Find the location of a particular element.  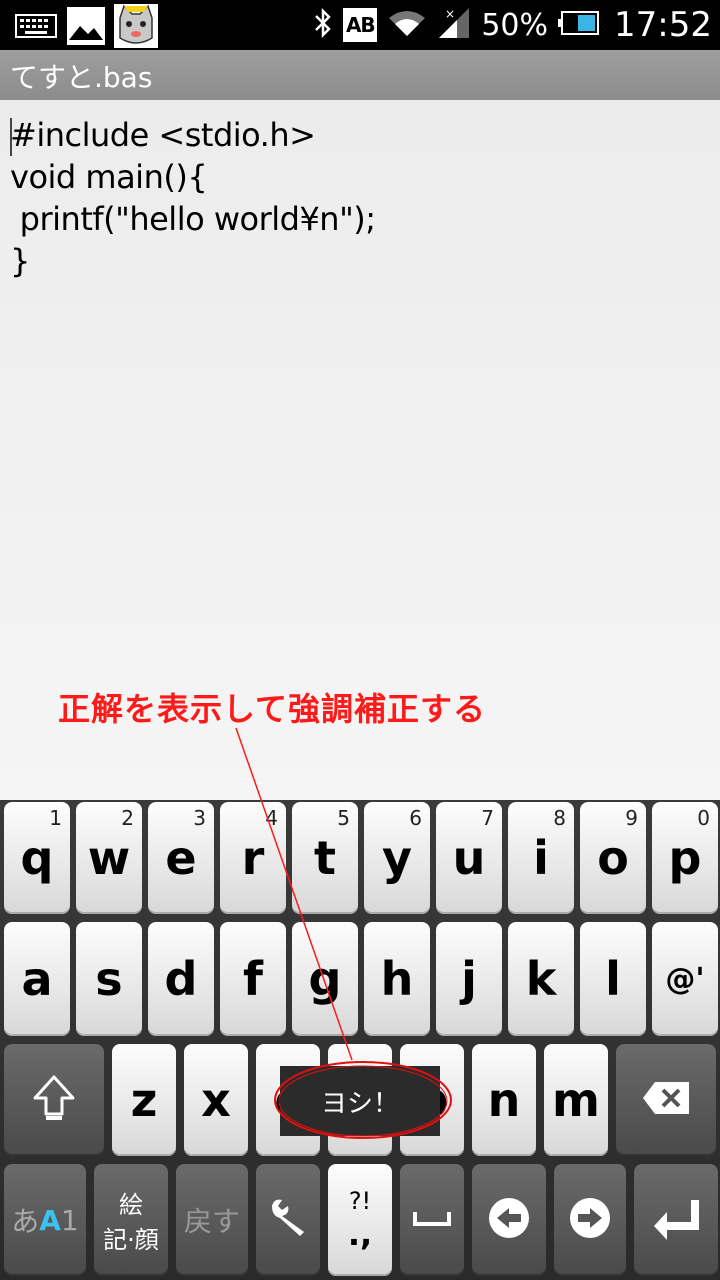

status-bar: AB × 50% 17:52 is located at coordinates (360, 25).